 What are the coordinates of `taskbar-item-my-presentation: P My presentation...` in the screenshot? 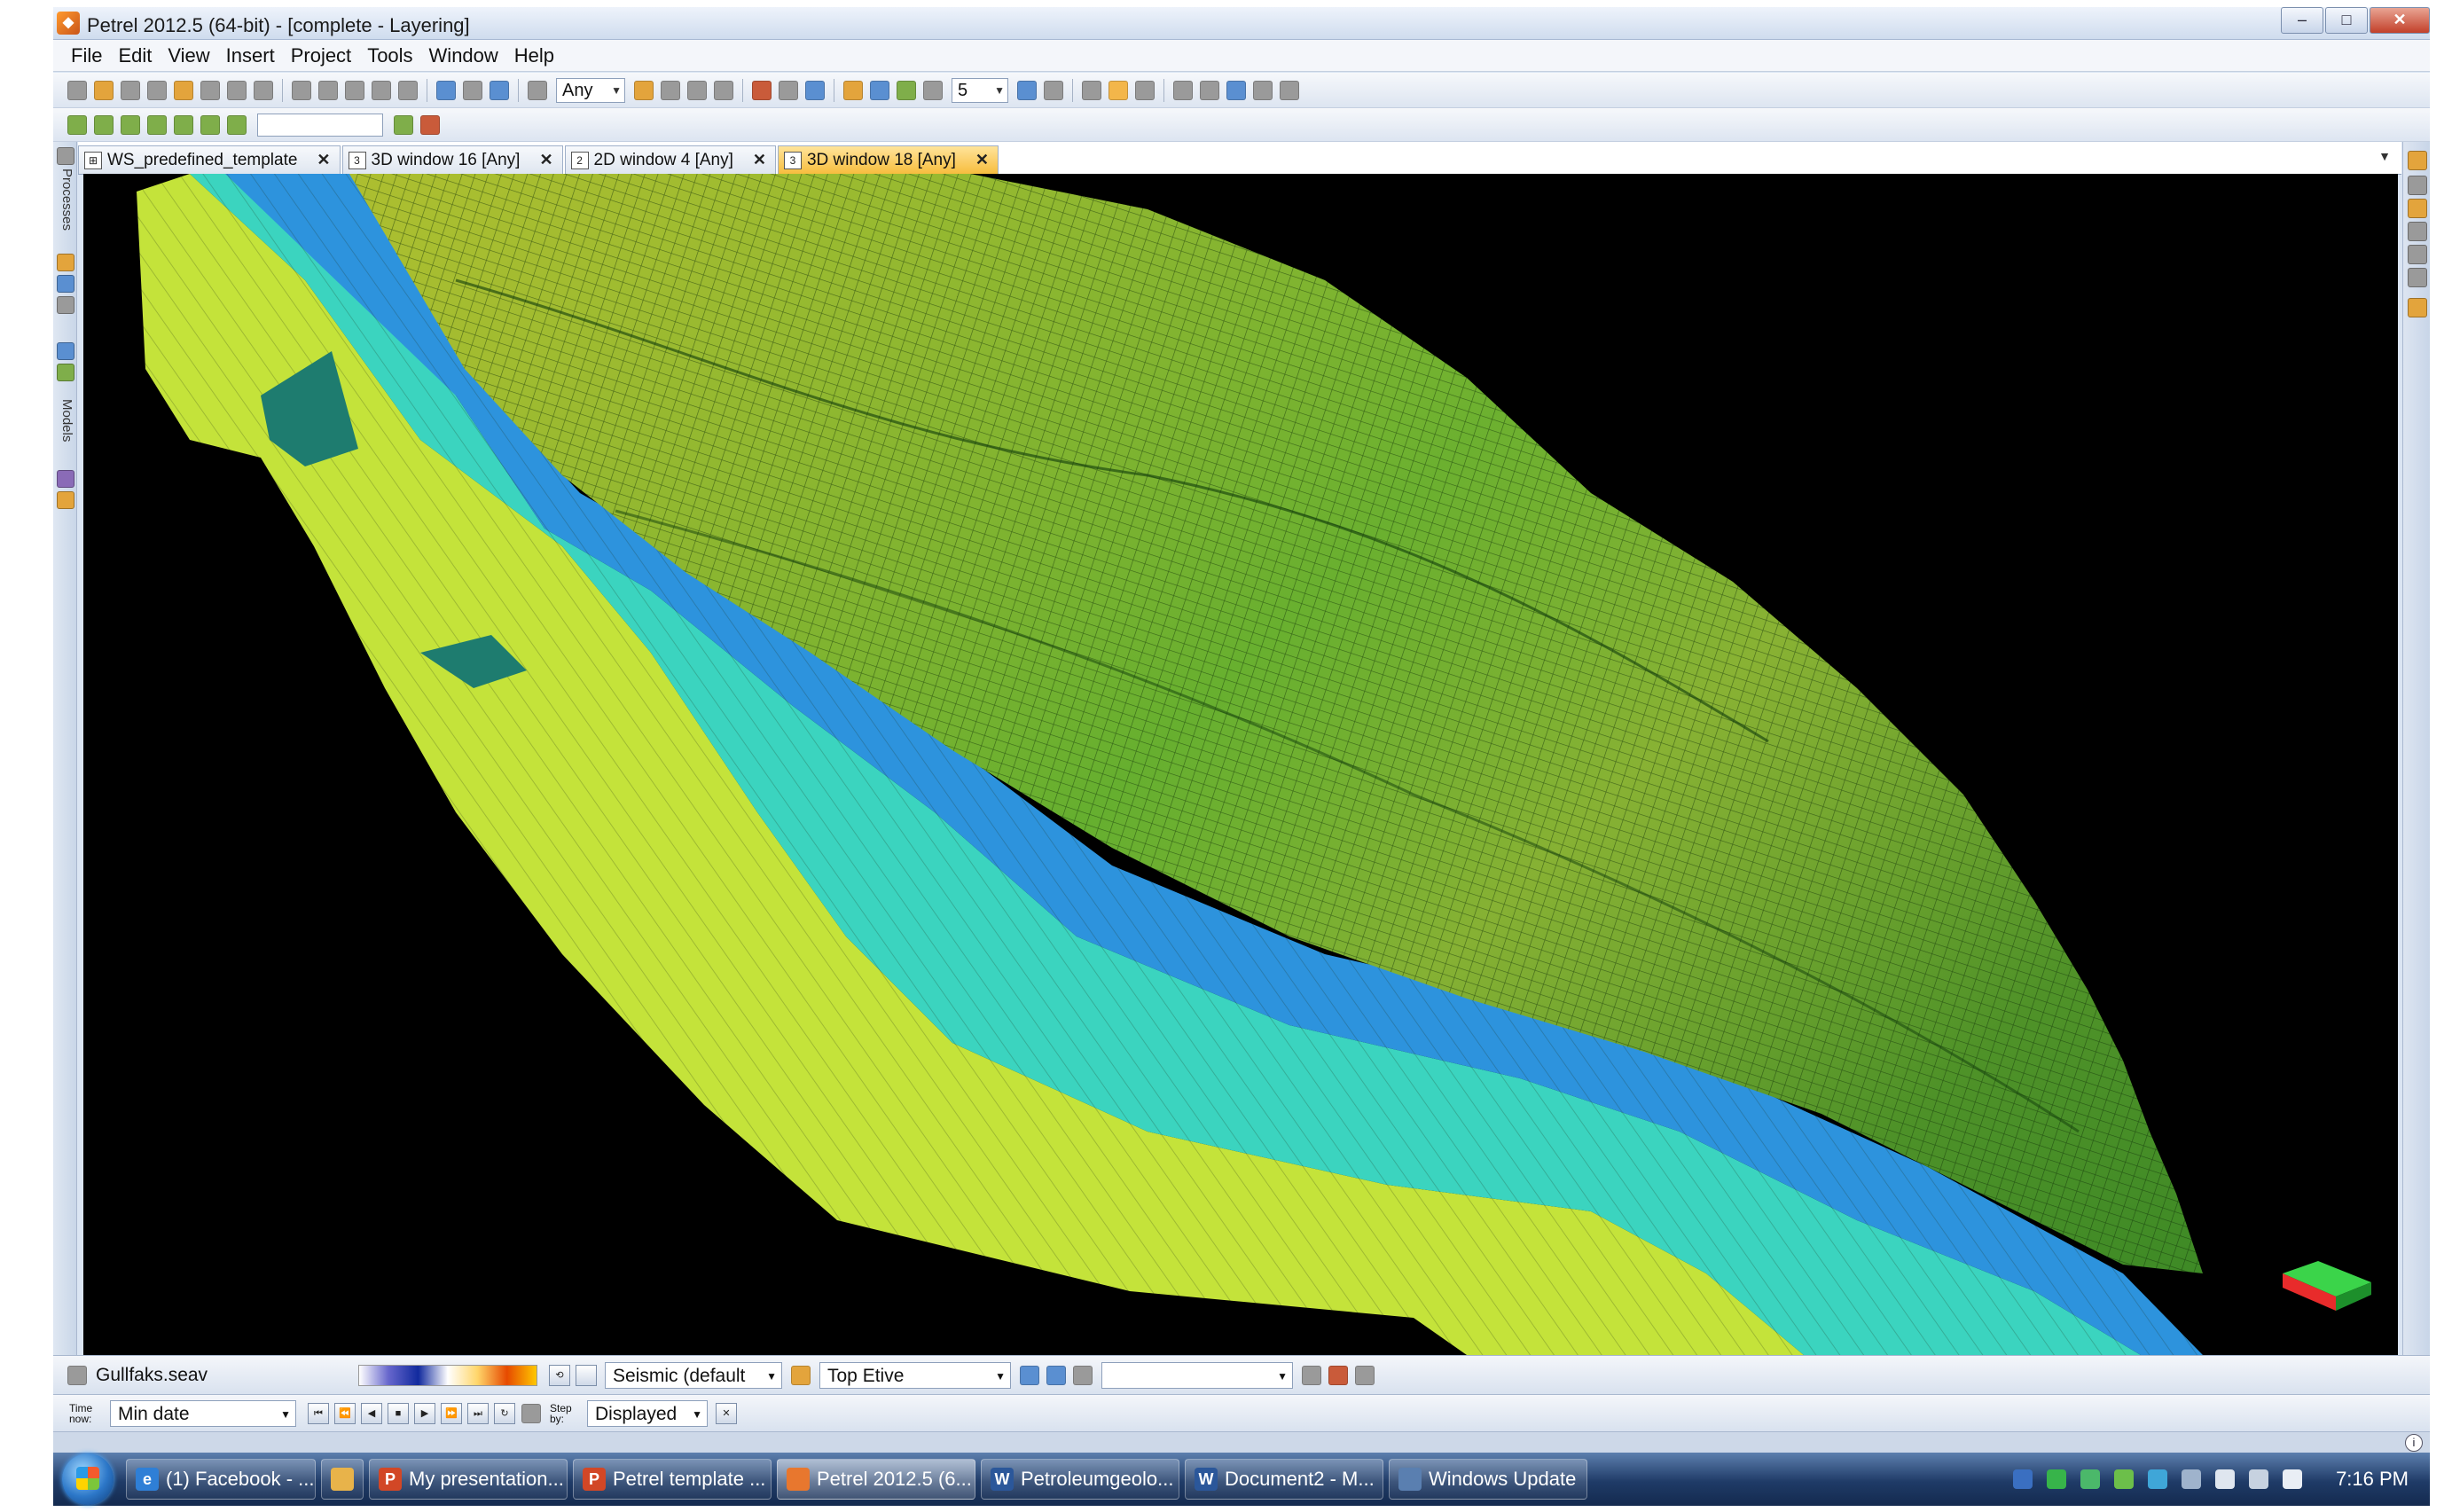 It's located at (469, 1479).